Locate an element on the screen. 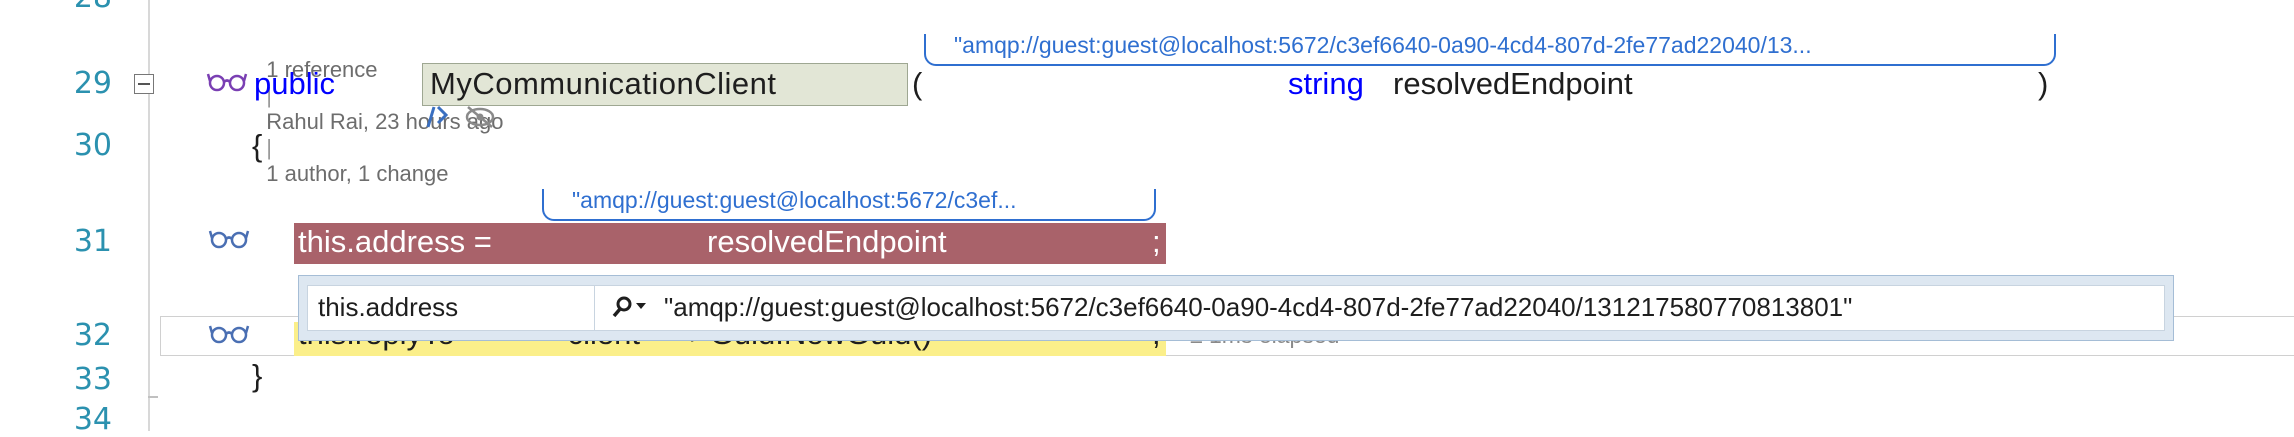 Image resolution: width=2294 pixels, height=437 pixels. param-name: resolvedEndpoint is located at coordinates (1513, 84).